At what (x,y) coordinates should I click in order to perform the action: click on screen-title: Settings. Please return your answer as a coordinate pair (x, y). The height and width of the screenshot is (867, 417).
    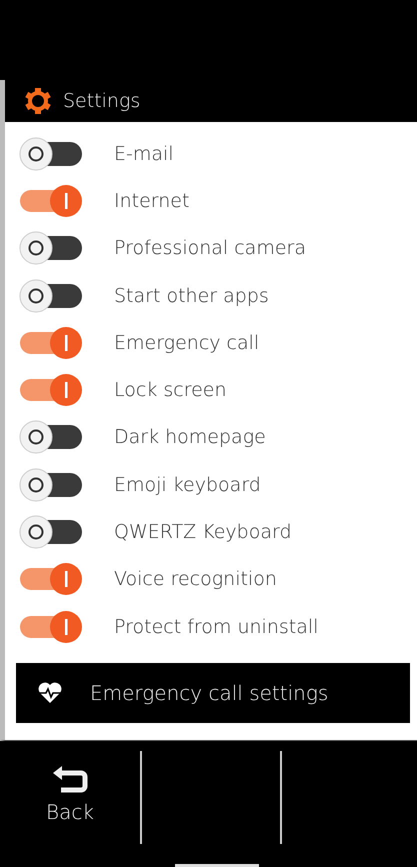
    Looking at the image, I should click on (101, 101).